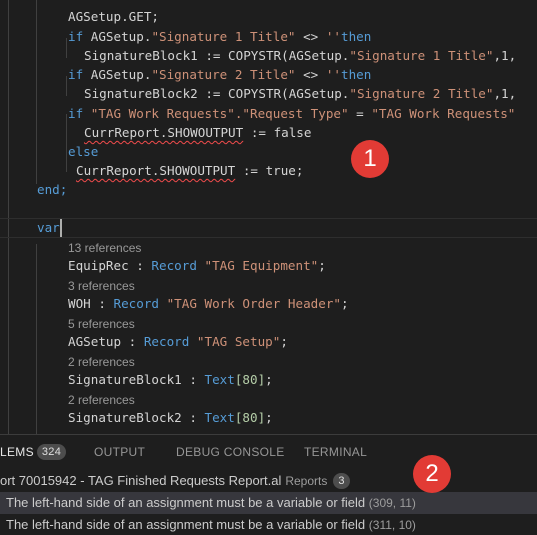 The width and height of the screenshot is (537, 535). I want to click on problems-count-badge: 324, so click(51, 452).